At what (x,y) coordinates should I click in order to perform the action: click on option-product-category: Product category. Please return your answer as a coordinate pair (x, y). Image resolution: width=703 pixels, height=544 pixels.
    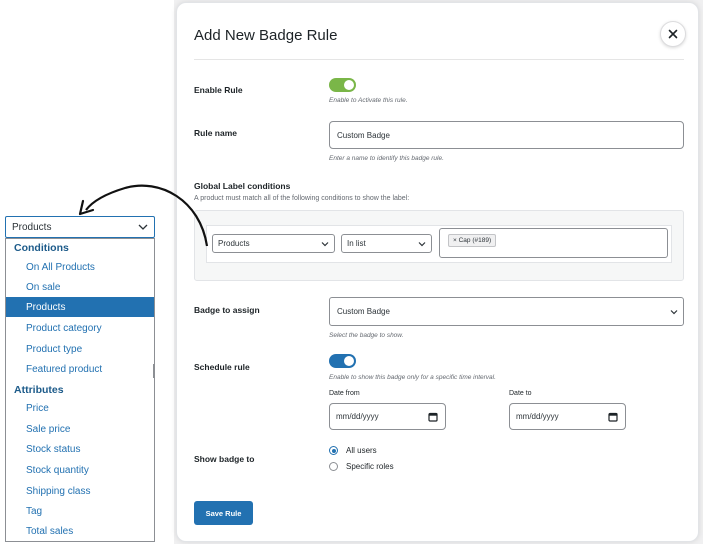
    Looking at the image, I should click on (80, 328).